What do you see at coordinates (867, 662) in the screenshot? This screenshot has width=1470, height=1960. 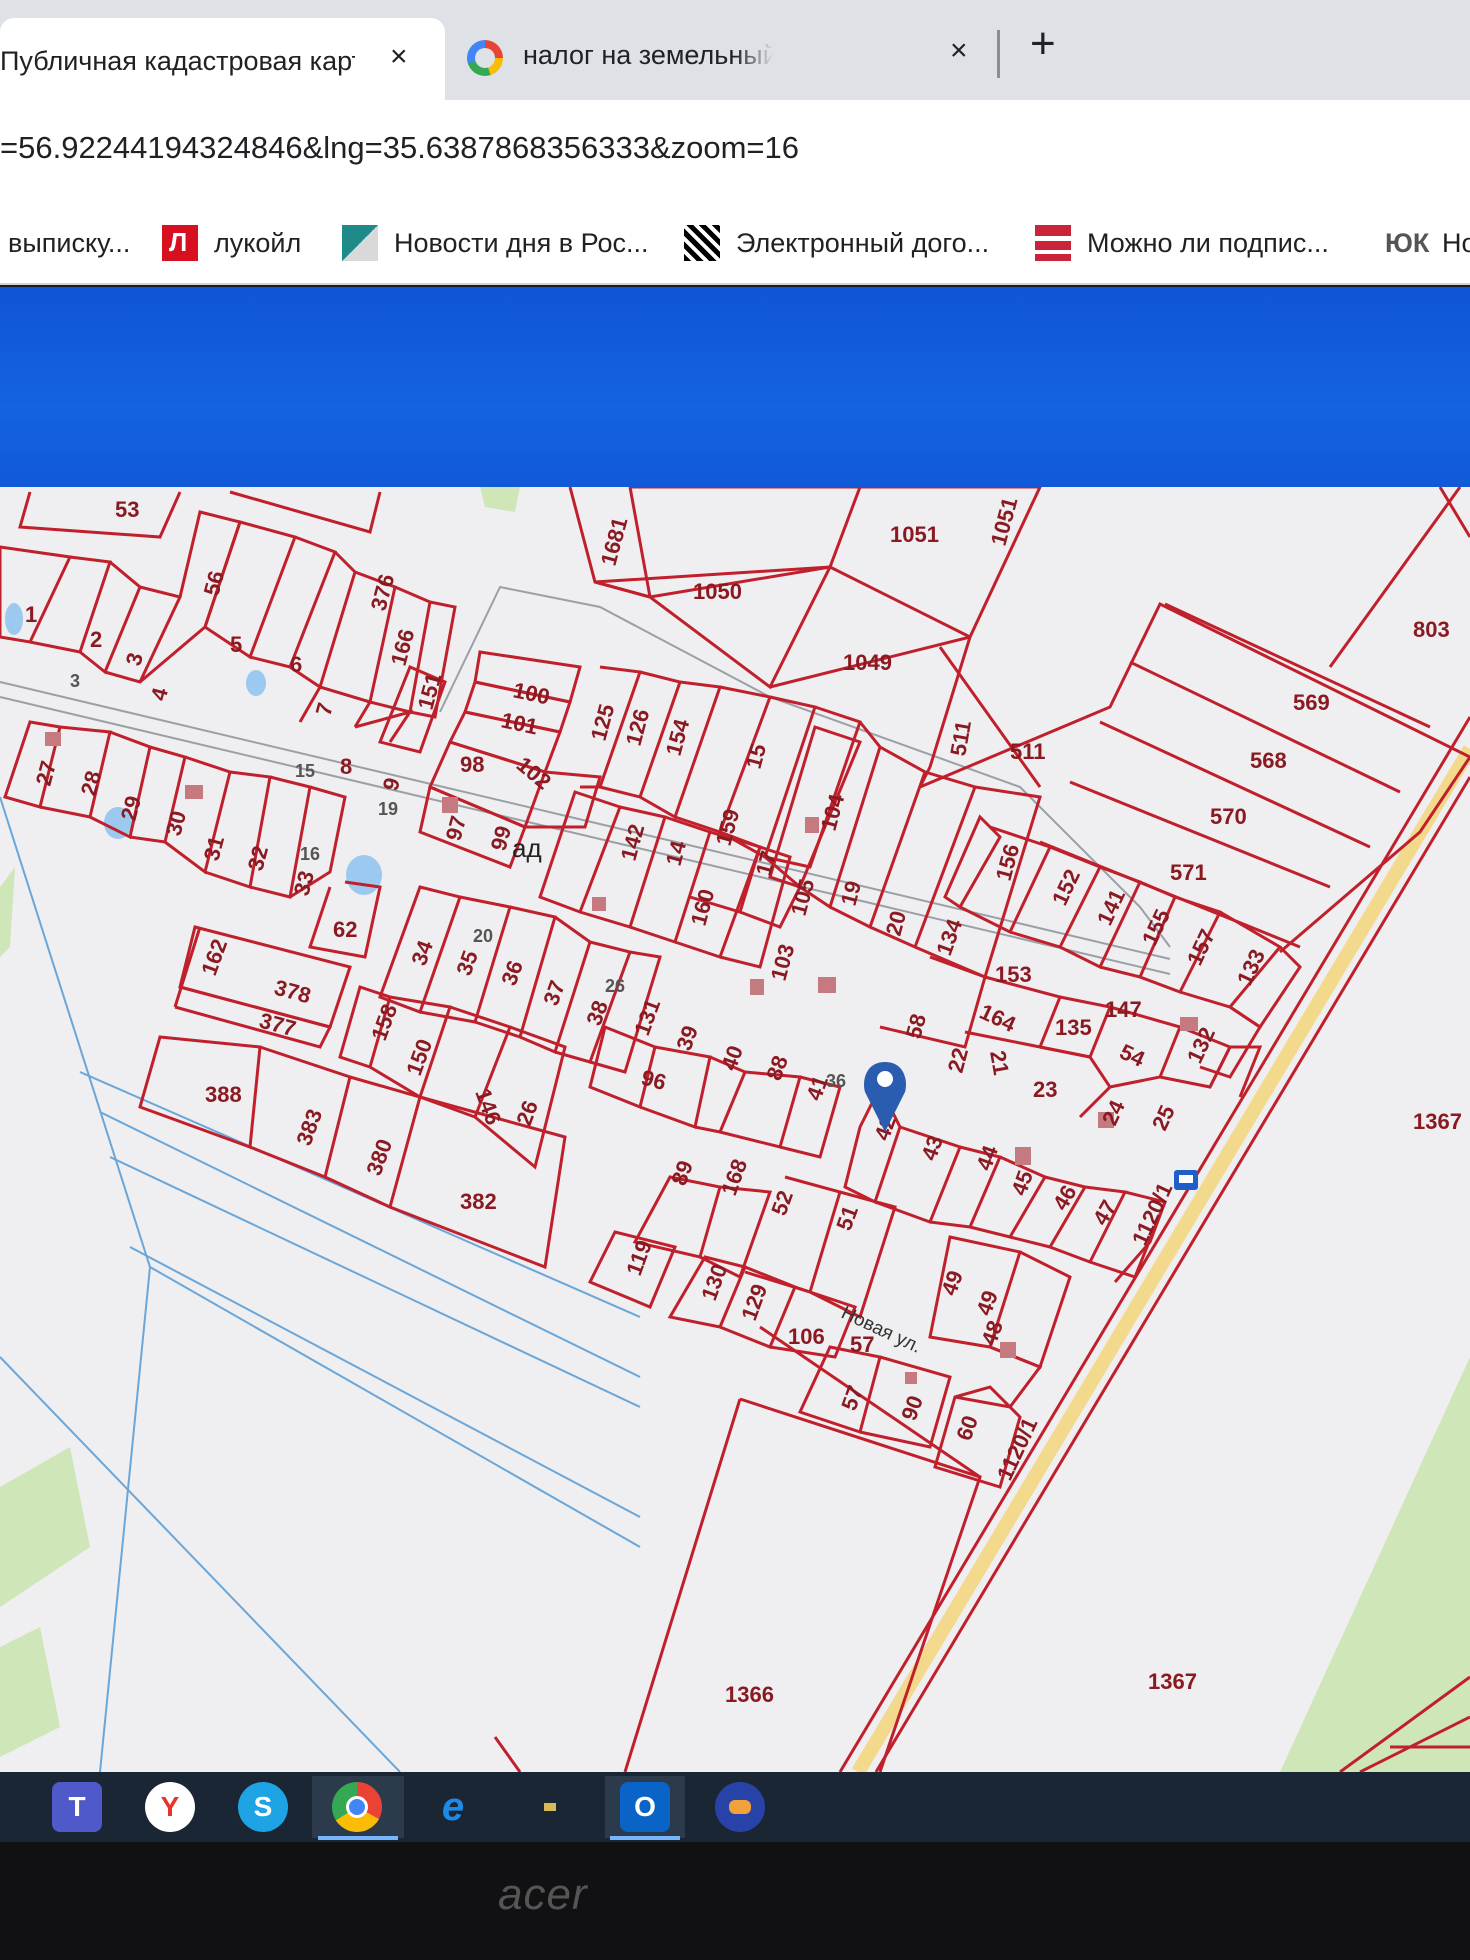 I see `parcel-label: 1049` at bounding box center [867, 662].